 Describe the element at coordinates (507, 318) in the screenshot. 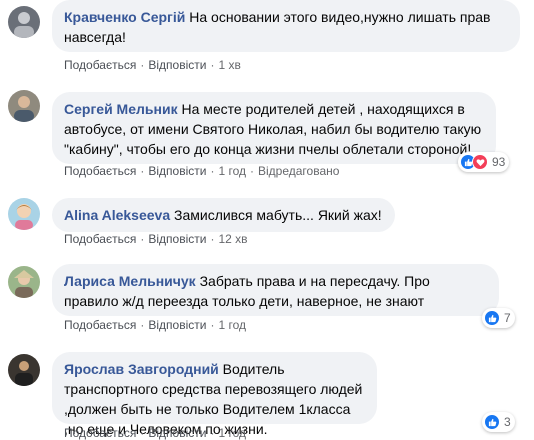

I see `reaction-count: 7` at that location.